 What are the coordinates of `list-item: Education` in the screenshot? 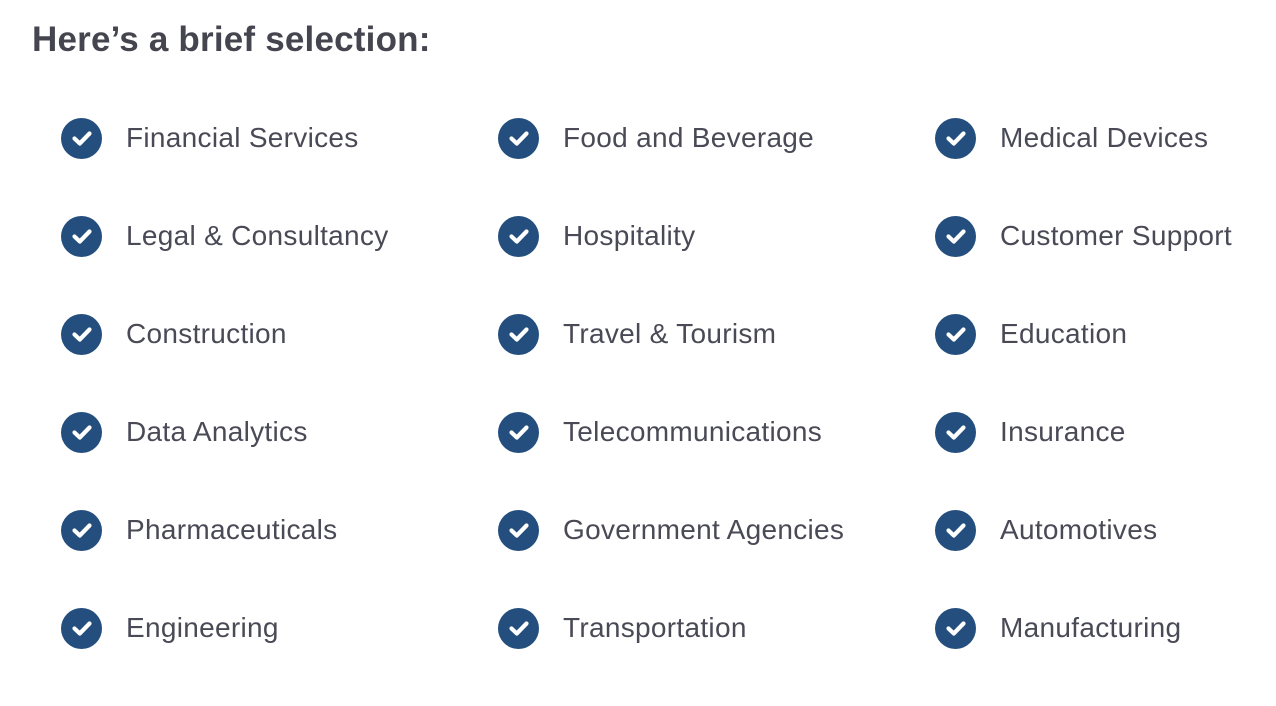 It's located at (1031, 334).